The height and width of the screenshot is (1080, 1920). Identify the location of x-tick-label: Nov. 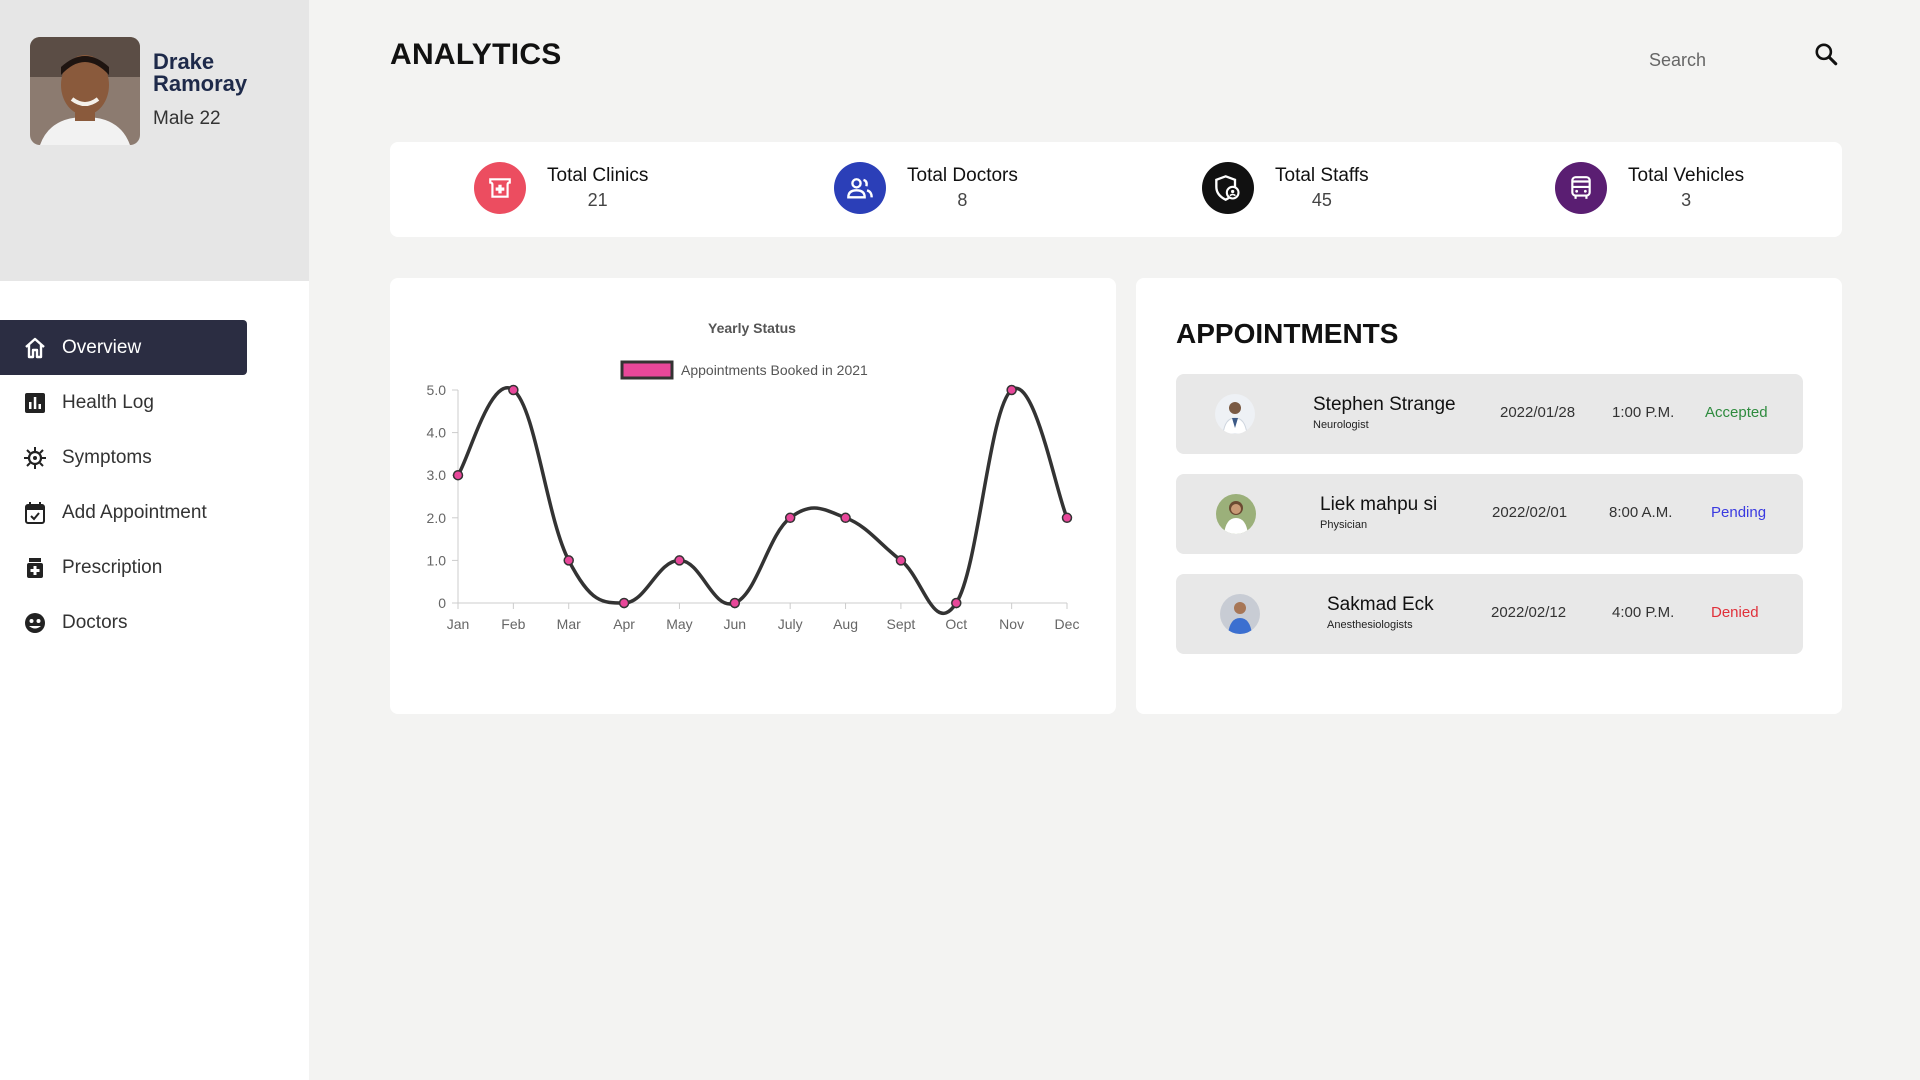
(1011, 624).